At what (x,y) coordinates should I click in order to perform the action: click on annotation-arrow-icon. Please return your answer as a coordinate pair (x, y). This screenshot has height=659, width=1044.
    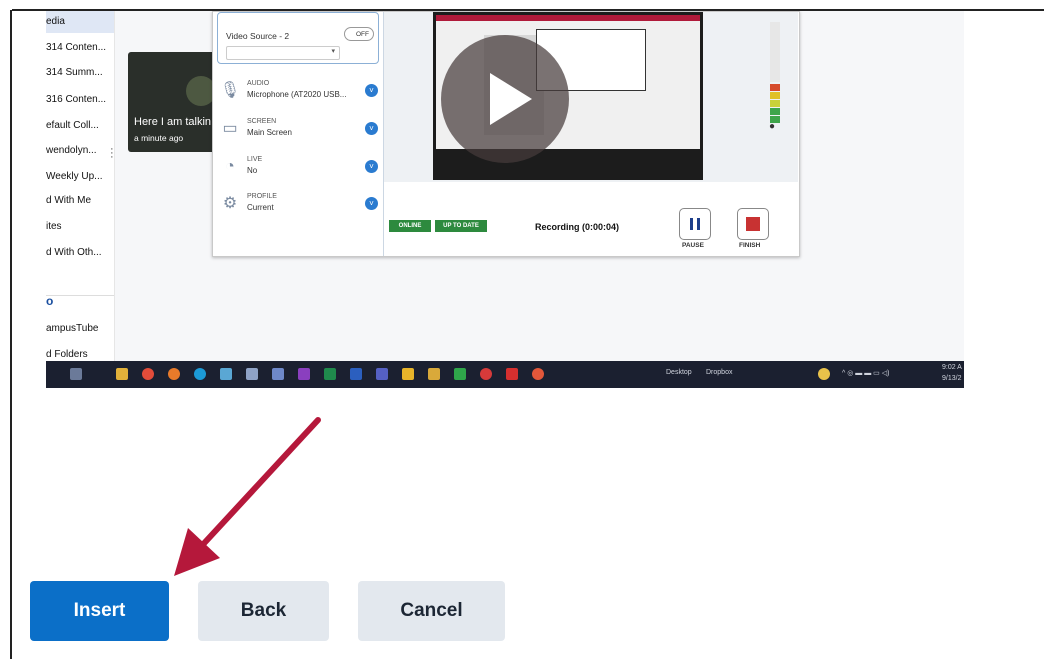
    Looking at the image, I should click on (247, 496).